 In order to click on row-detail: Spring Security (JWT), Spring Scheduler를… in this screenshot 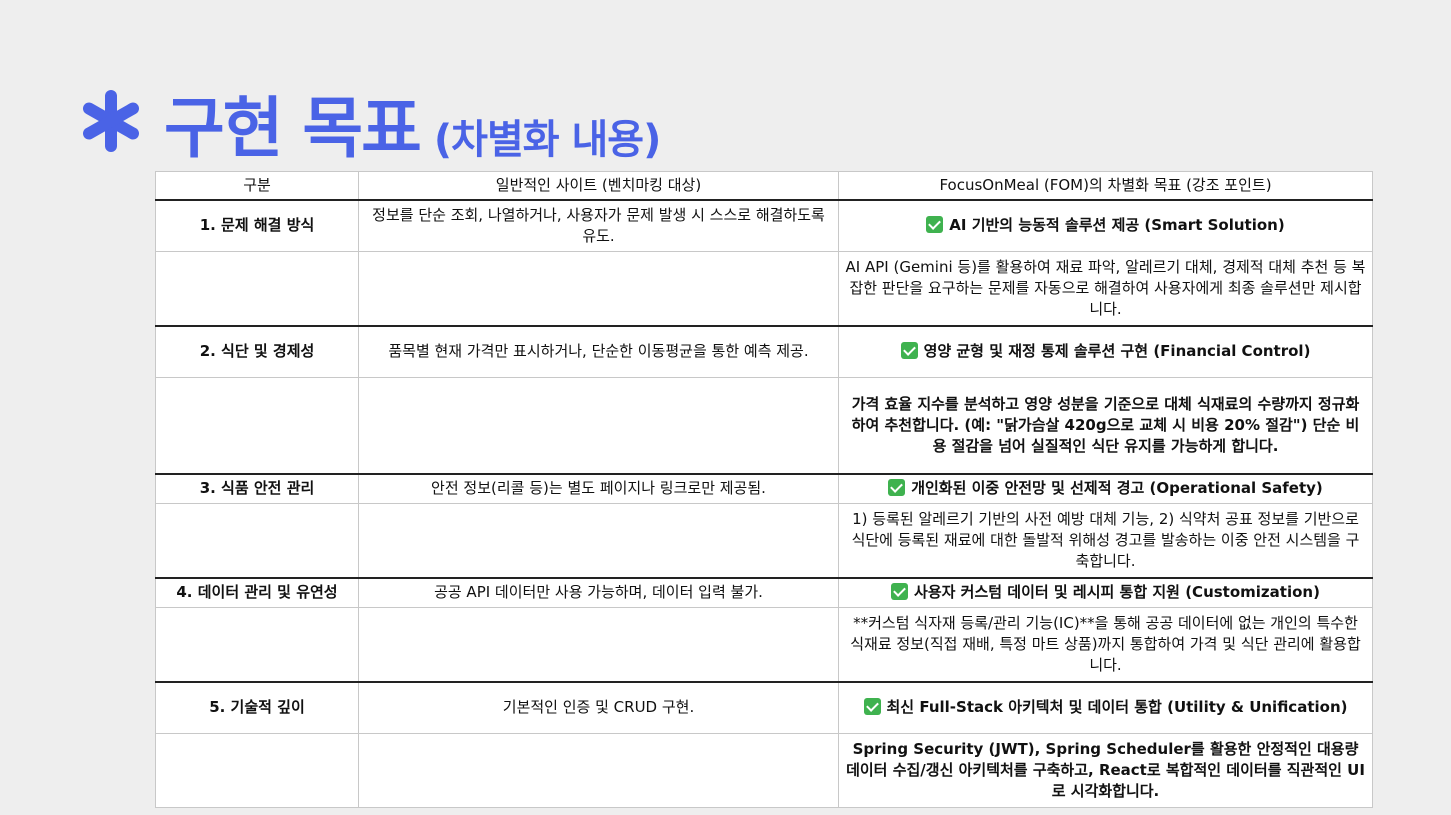, I will do `click(1105, 770)`.